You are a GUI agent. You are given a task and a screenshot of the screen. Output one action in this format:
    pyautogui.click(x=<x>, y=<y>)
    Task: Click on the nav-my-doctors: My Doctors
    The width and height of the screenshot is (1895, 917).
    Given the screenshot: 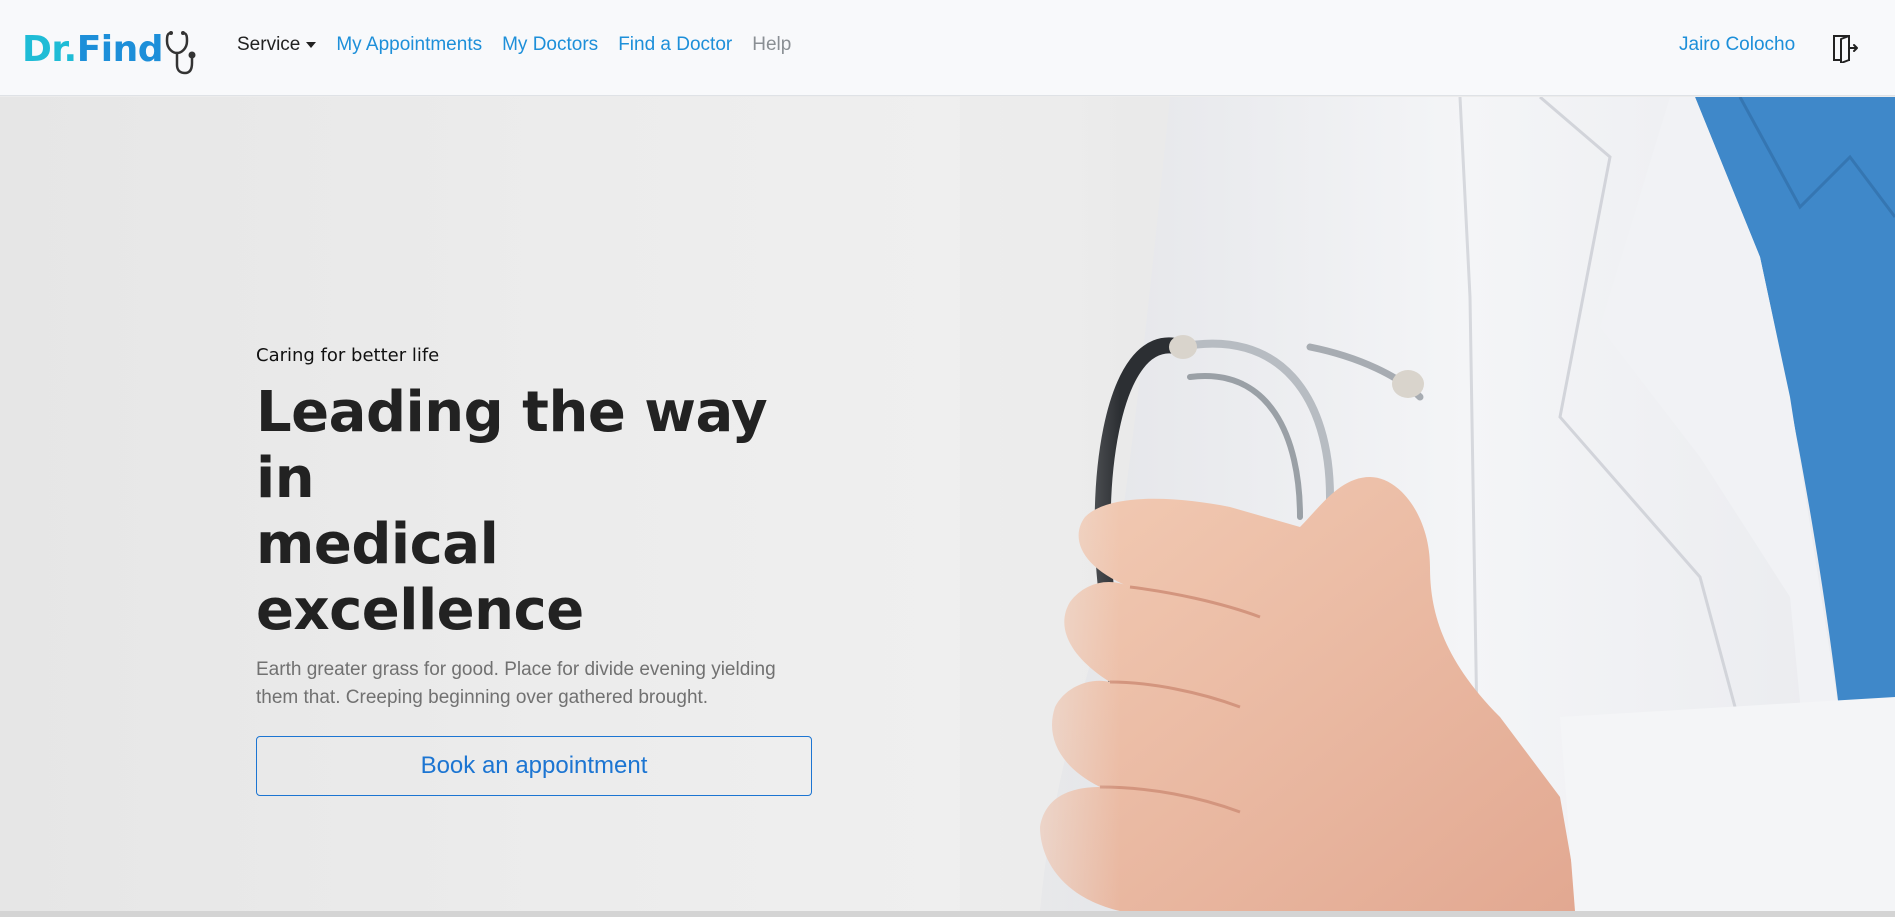 What is the action you would take?
    pyautogui.click(x=550, y=45)
    